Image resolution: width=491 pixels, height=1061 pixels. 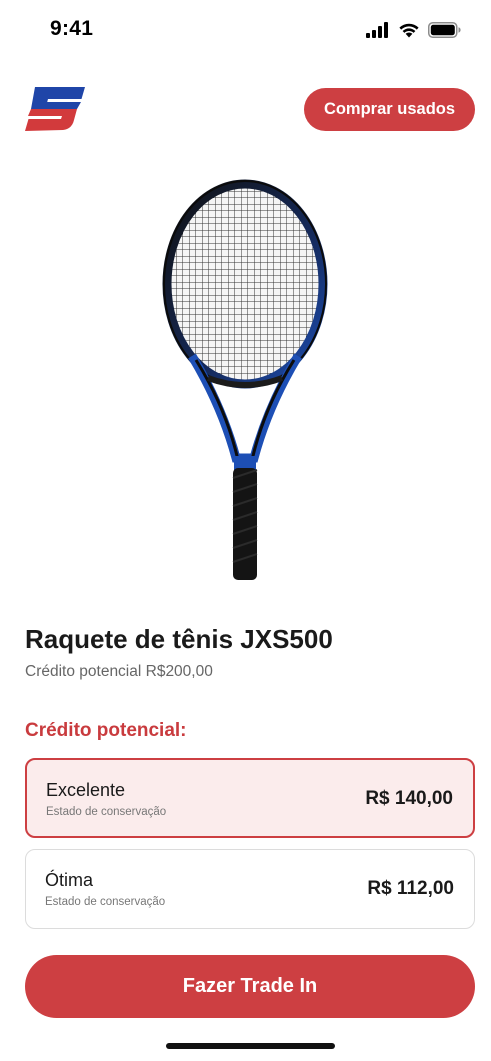 I want to click on tennis-racket-image, so click(x=245, y=382).